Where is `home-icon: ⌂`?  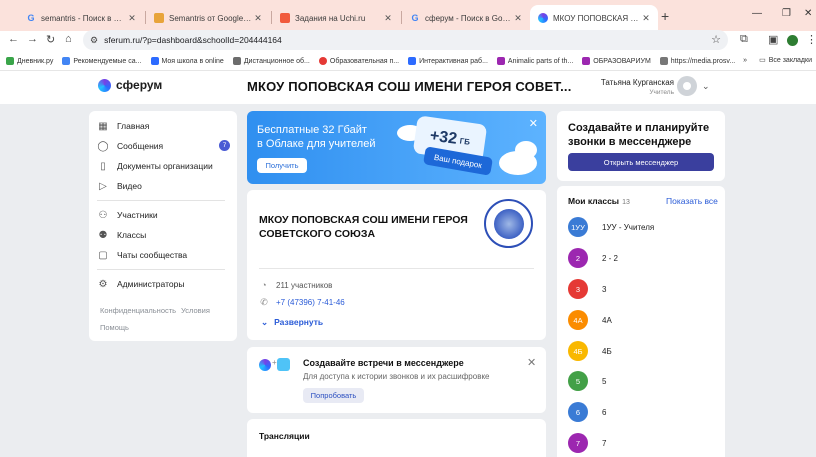 home-icon: ⌂ is located at coordinates (68, 39).